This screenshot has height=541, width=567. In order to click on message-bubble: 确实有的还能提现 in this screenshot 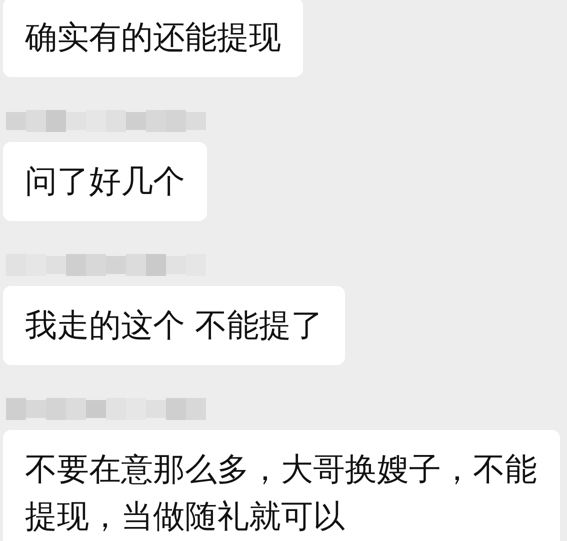, I will do `click(153, 38)`.